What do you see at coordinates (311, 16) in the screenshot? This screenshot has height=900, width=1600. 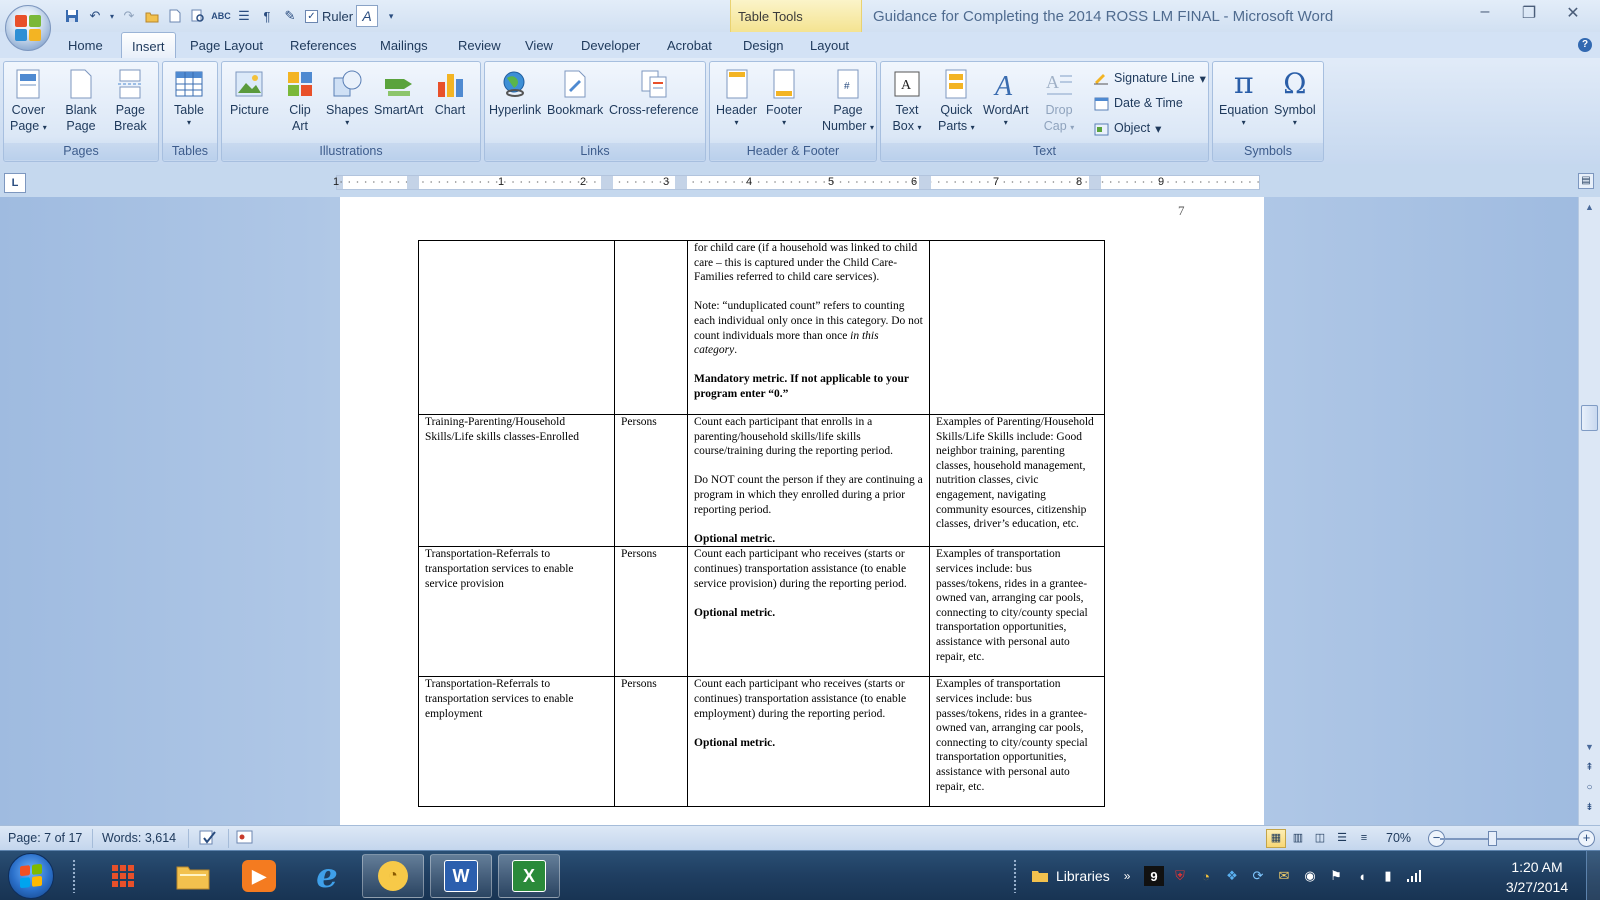 I see `ruler-checkbox: ✓` at bounding box center [311, 16].